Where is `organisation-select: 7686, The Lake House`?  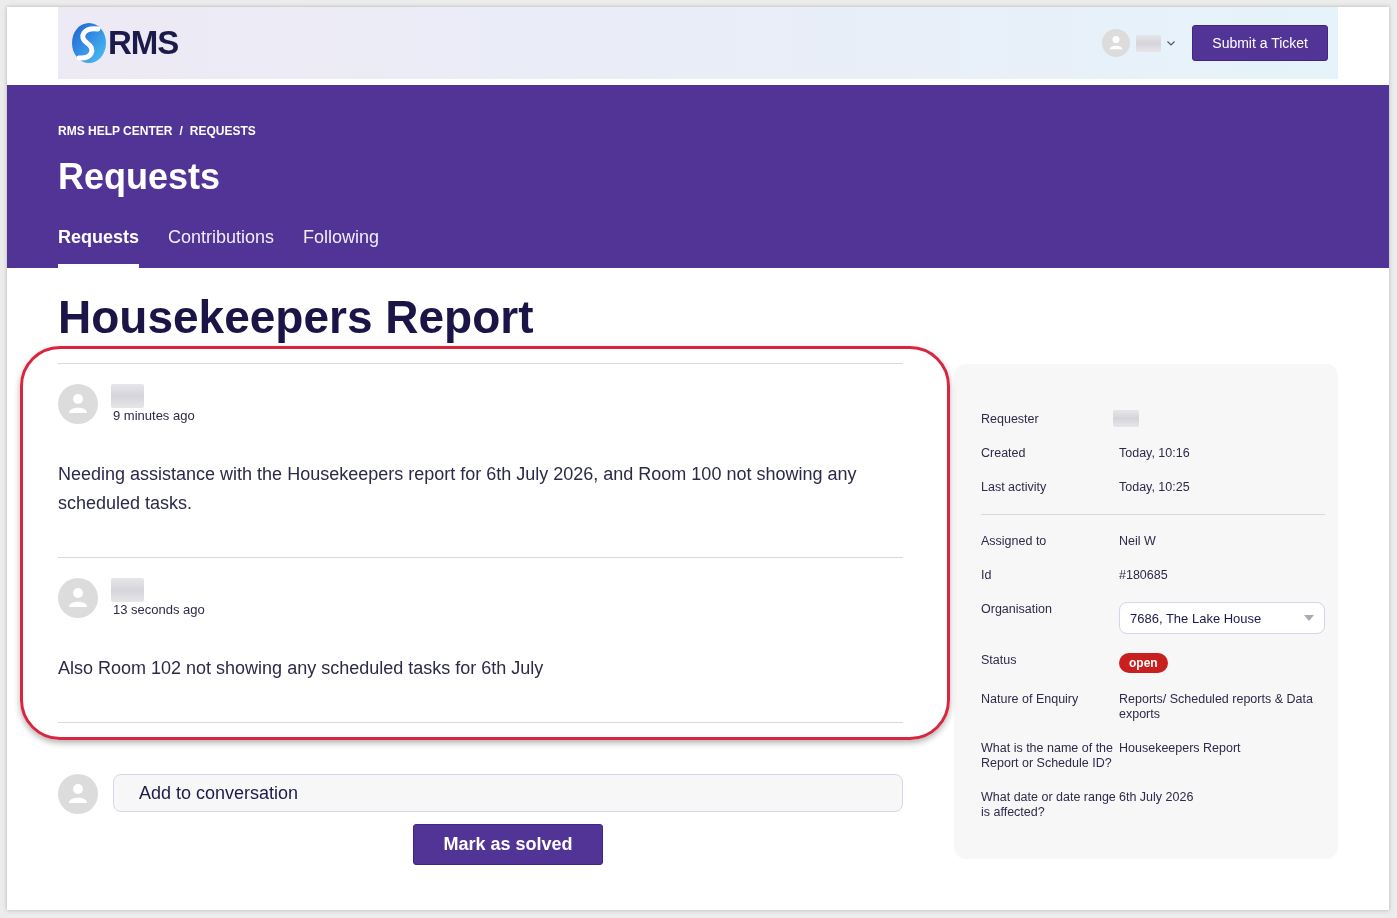 organisation-select: 7686, The Lake House is located at coordinates (1222, 618).